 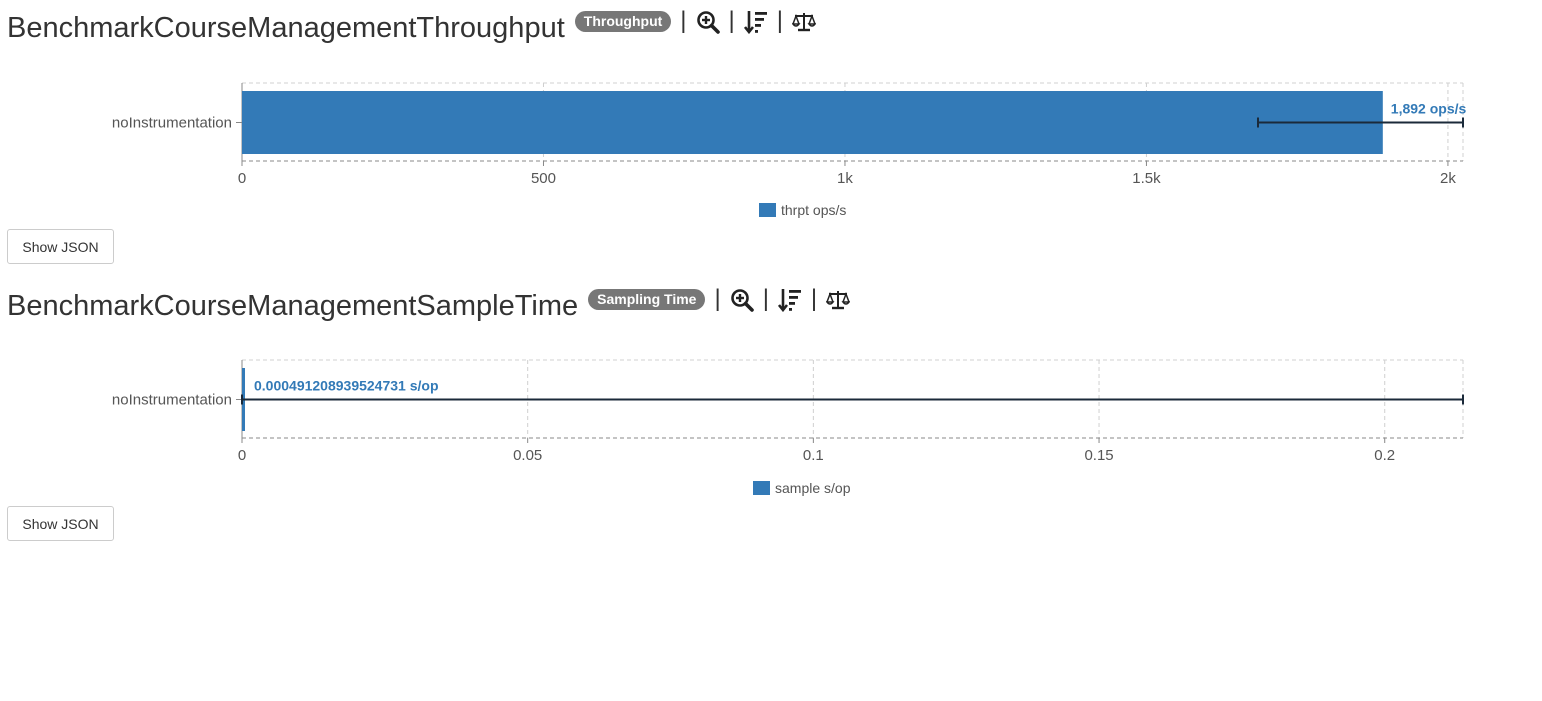 What do you see at coordinates (527, 455) in the screenshot?
I see `x-tick-label: 0.05` at bounding box center [527, 455].